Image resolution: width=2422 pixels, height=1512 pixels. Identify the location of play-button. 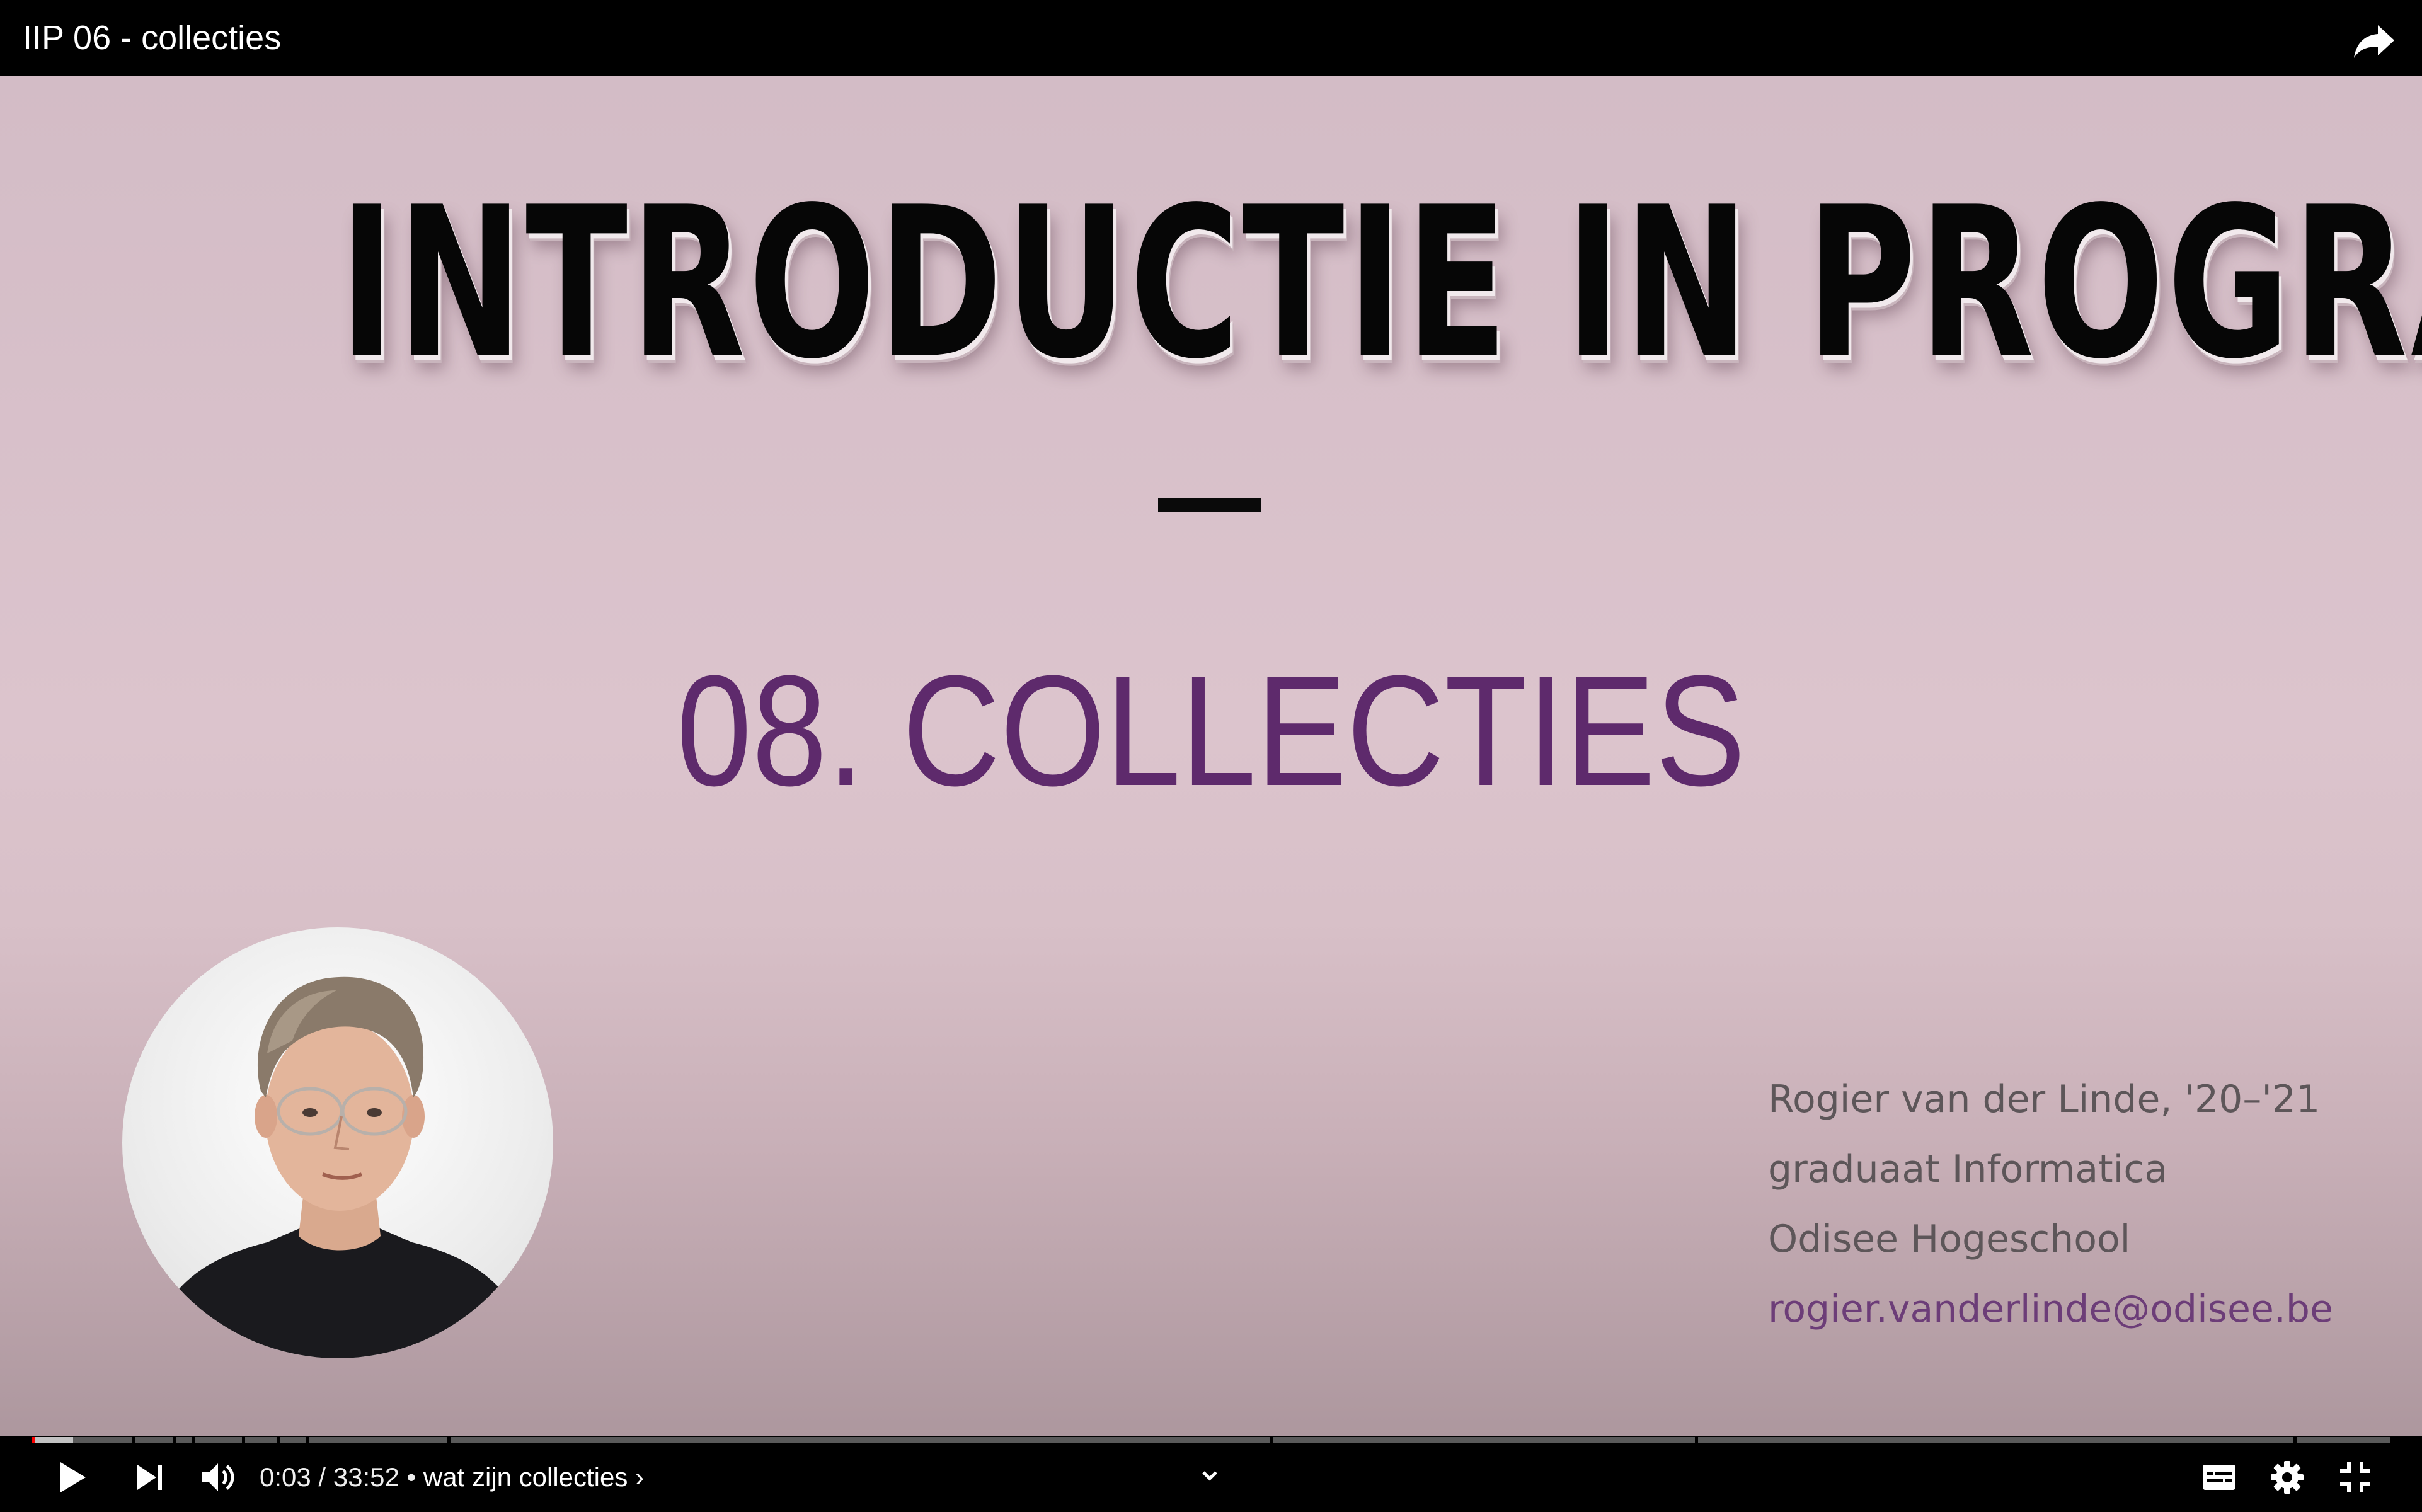
(72, 1477).